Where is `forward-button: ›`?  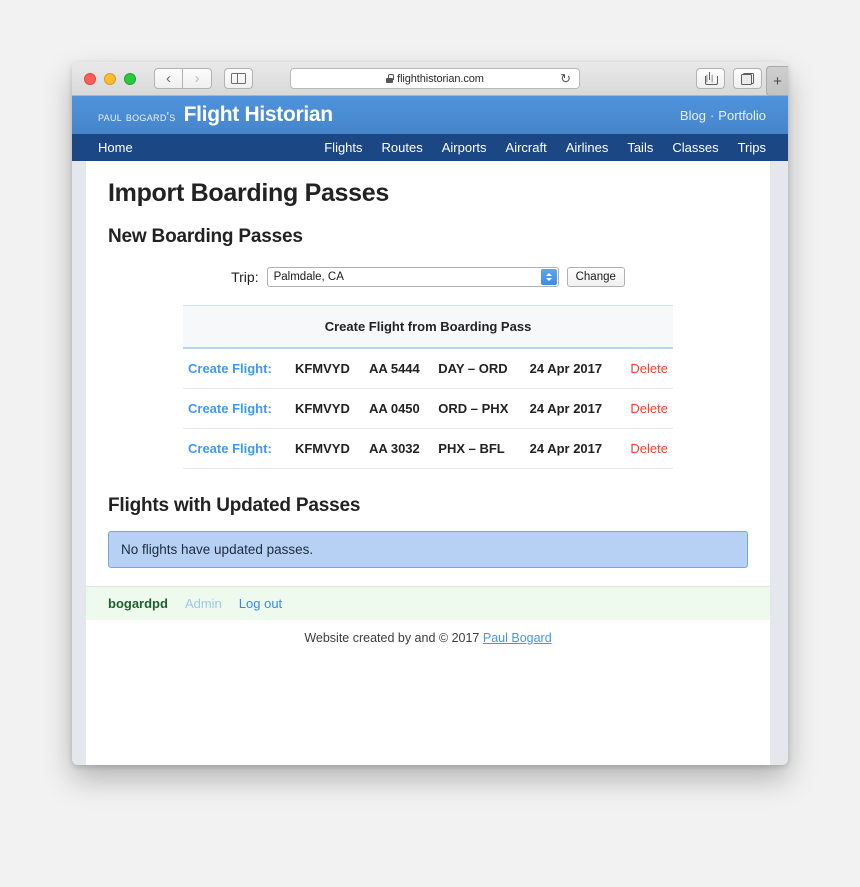 forward-button: › is located at coordinates (197, 78).